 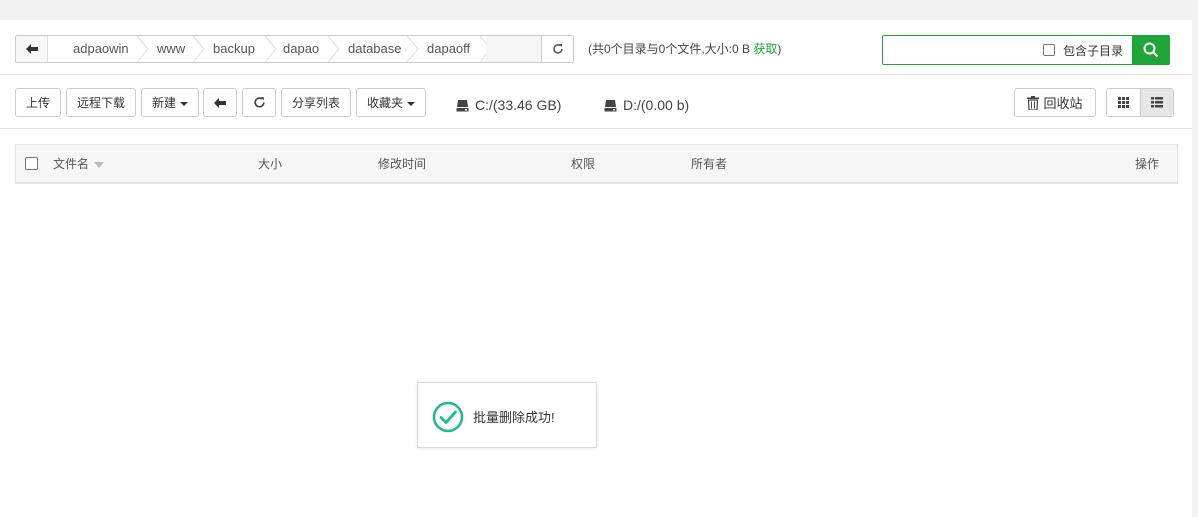 I want to click on disk-c-label: C:/(33.46 GB), so click(x=518, y=105).